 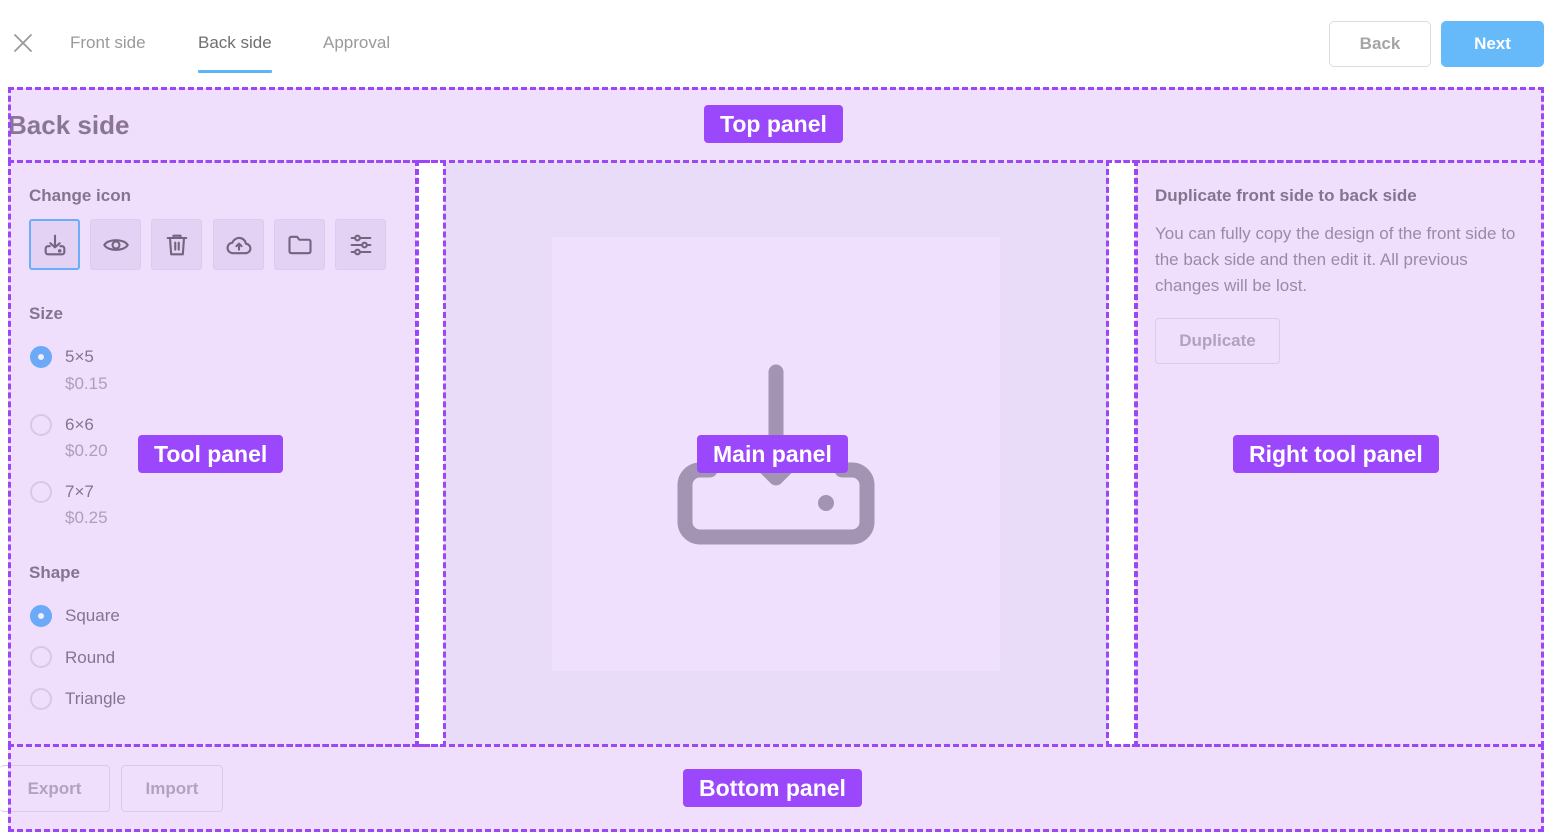 What do you see at coordinates (1122, 453) in the screenshot?
I see `panel-gutter-right` at bounding box center [1122, 453].